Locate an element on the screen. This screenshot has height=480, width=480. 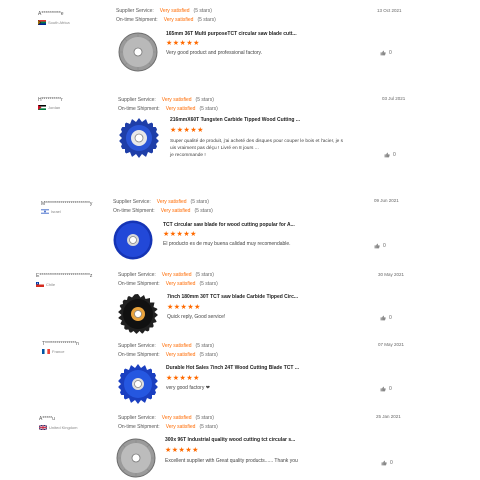
country-name: Chile is located at coordinates (51, 284).